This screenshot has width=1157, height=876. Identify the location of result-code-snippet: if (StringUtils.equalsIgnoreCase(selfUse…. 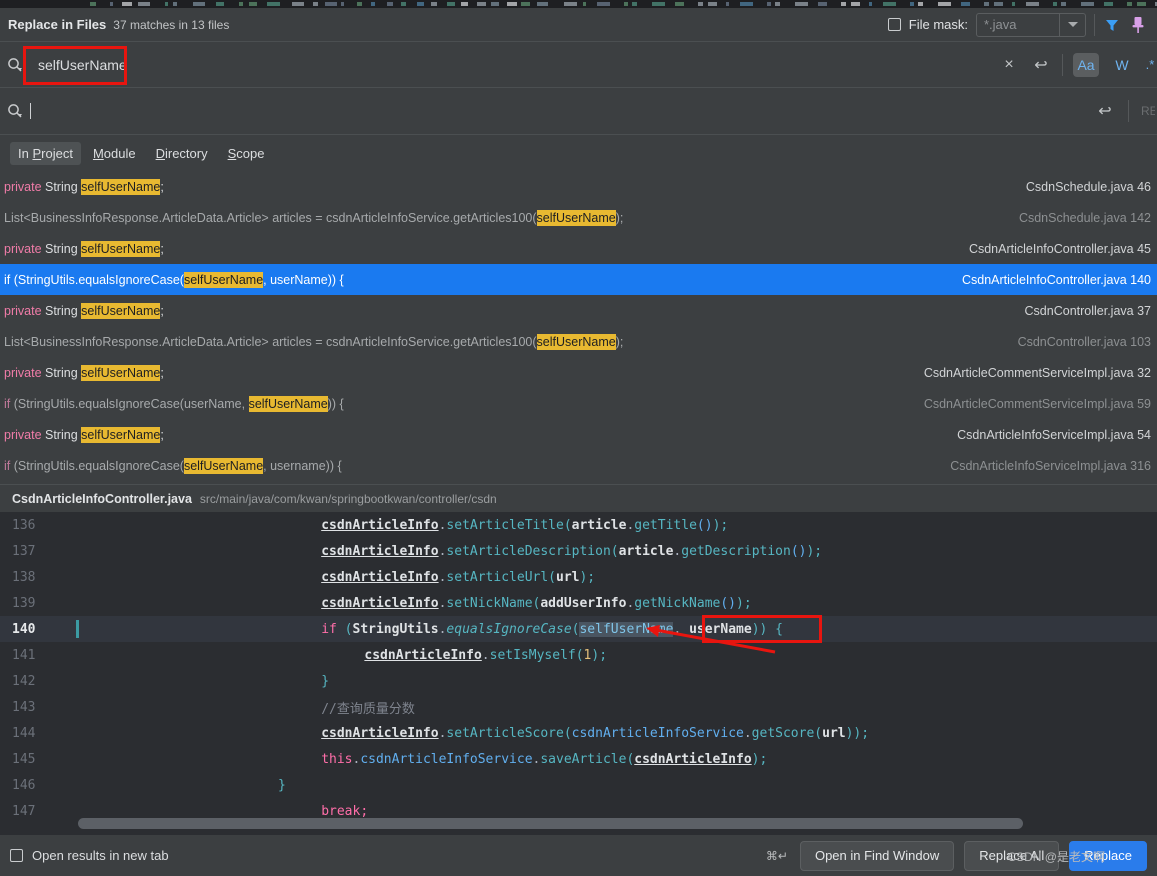
(173, 465).